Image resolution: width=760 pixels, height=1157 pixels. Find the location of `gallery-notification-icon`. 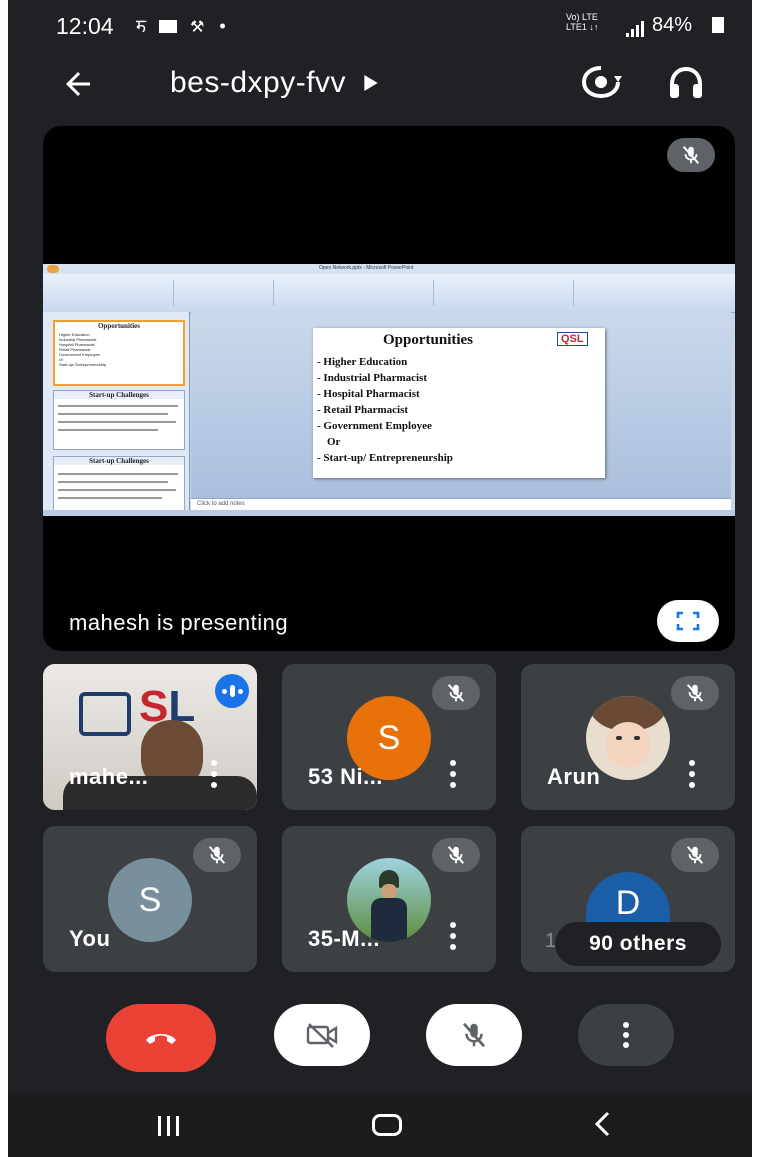

gallery-notification-icon is located at coordinates (168, 26).